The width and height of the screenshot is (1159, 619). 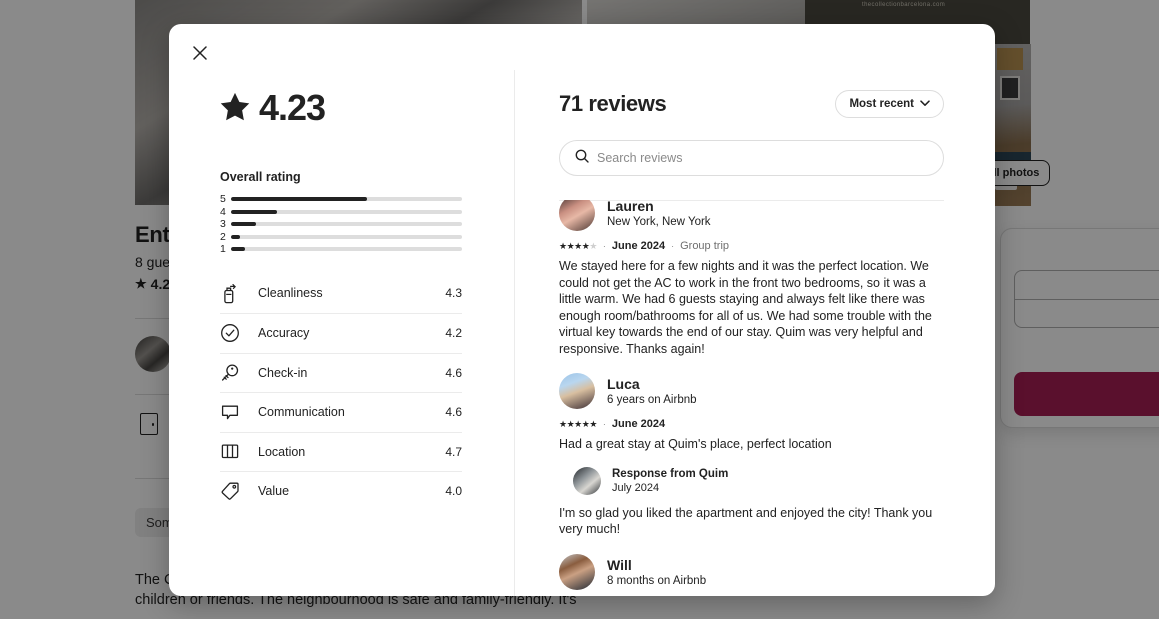 I want to click on reviewer-info: Luca 6 years on Airbnb, so click(x=751, y=391).